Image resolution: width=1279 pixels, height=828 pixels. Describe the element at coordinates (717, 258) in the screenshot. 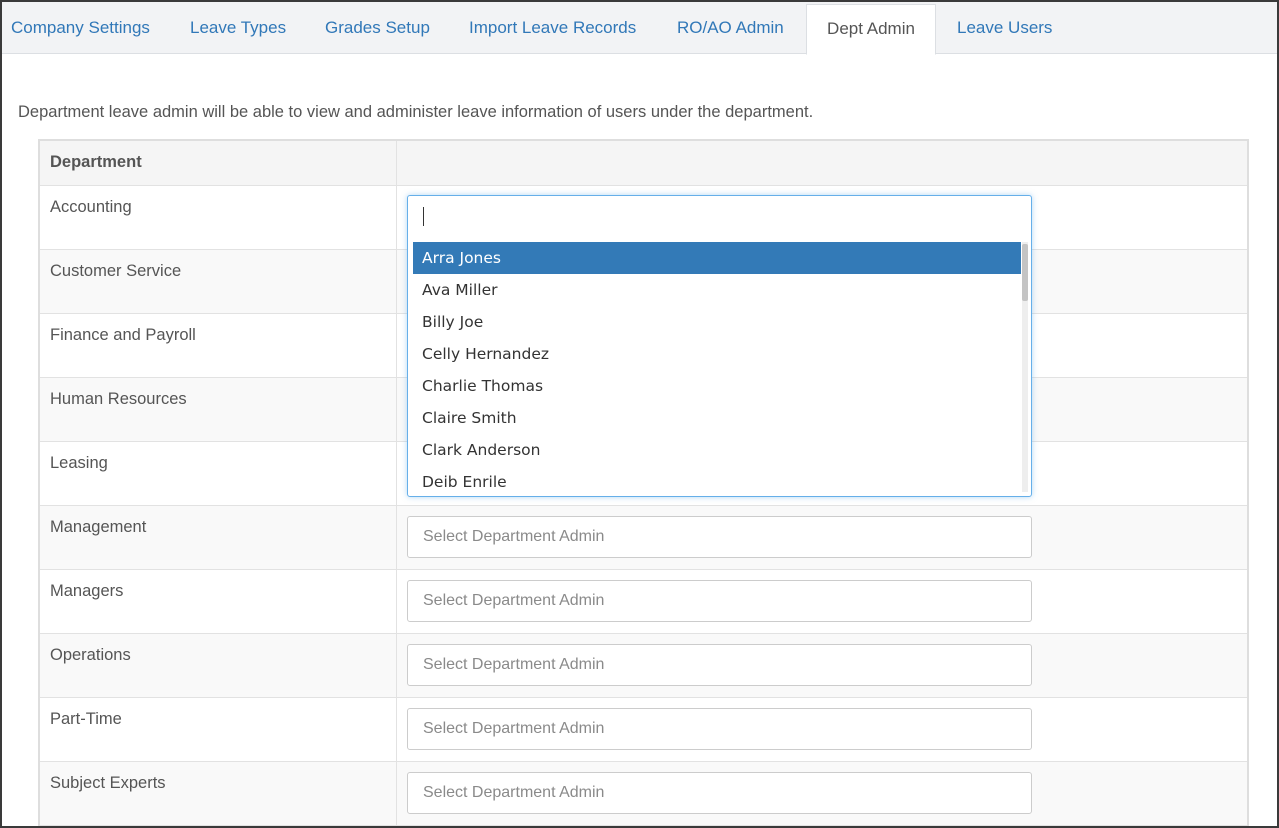

I see `dropdown-option: Arra Jones` at that location.